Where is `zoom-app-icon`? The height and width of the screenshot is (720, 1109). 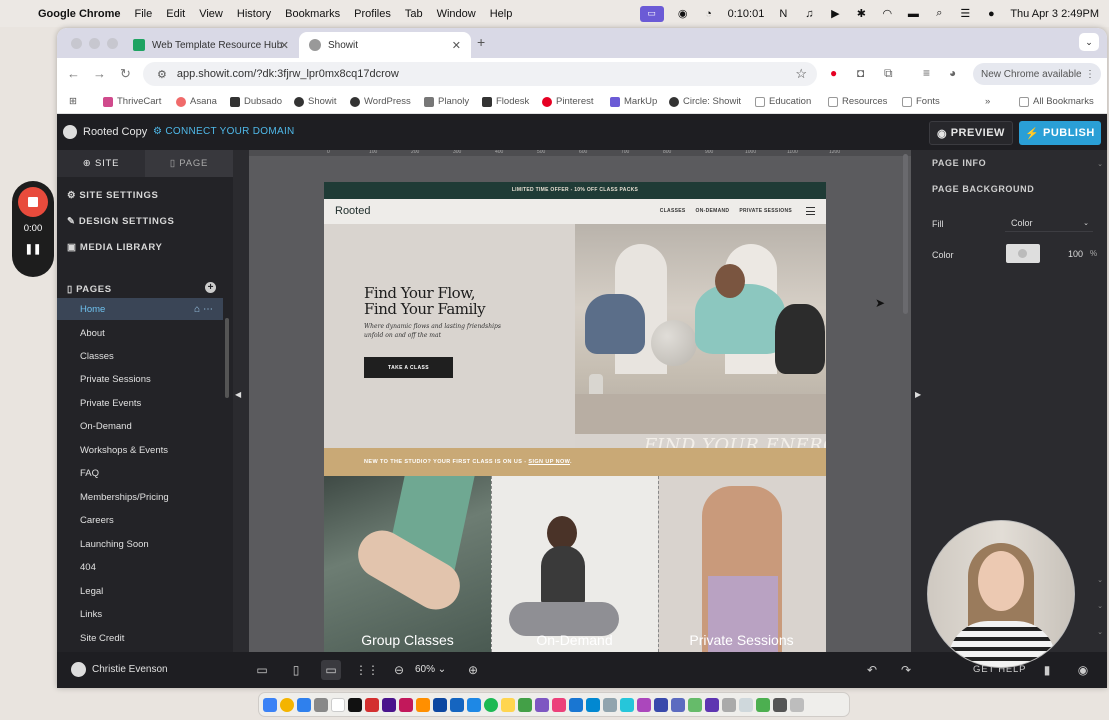
zoom-app-icon is located at coordinates (576, 704).